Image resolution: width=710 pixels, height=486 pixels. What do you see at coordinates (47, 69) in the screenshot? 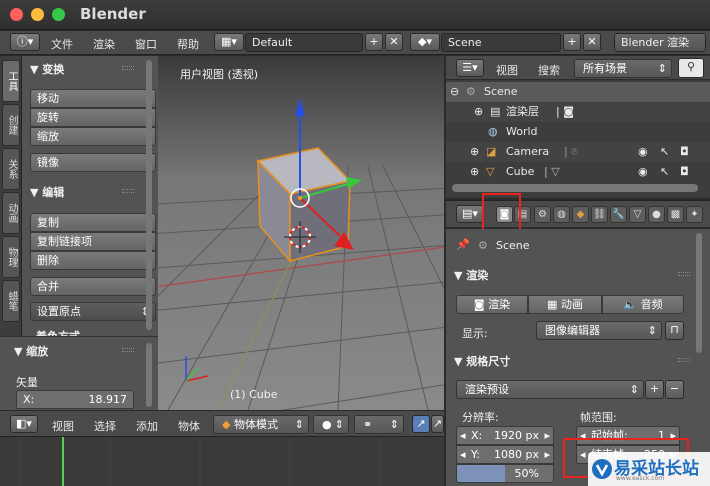
I see `transform-panel-header: ▼ 变换` at bounding box center [47, 69].